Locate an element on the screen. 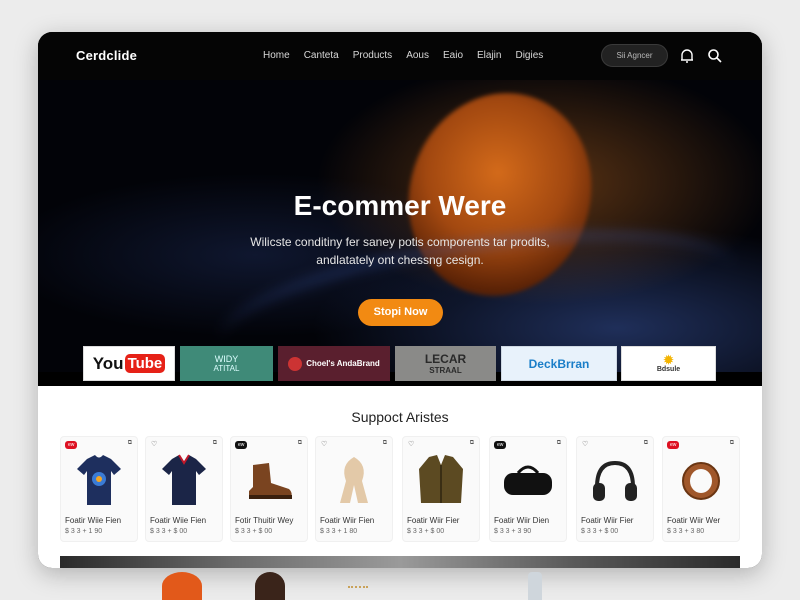 The width and height of the screenshot is (800, 600). brand-logo-youtube: You Tube is located at coordinates (129, 363).